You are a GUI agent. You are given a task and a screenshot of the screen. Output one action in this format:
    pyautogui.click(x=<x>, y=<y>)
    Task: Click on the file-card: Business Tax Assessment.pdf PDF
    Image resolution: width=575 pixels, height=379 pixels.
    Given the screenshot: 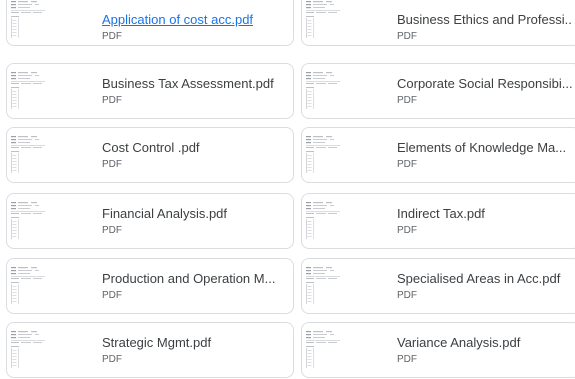 What is the action you would take?
    pyautogui.click(x=150, y=91)
    